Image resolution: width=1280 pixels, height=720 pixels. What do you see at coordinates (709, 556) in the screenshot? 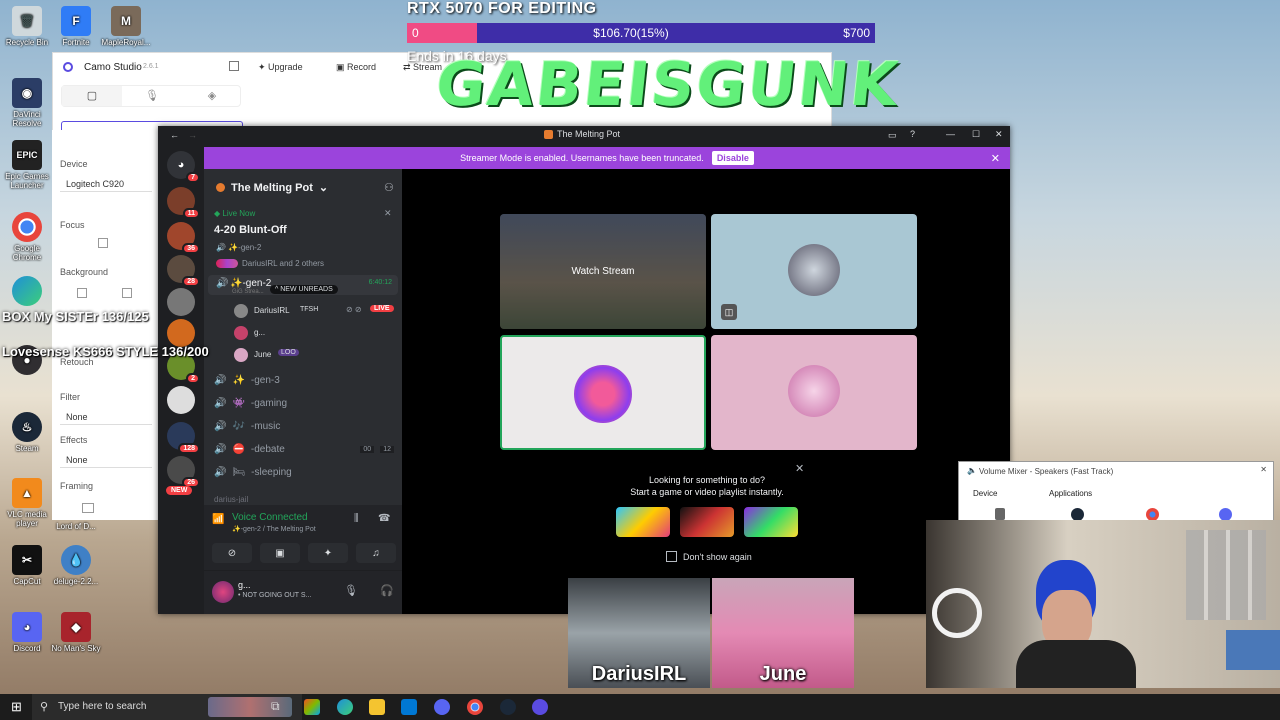
I see `dont-show-again-checkbox: Don't show again` at bounding box center [709, 556].